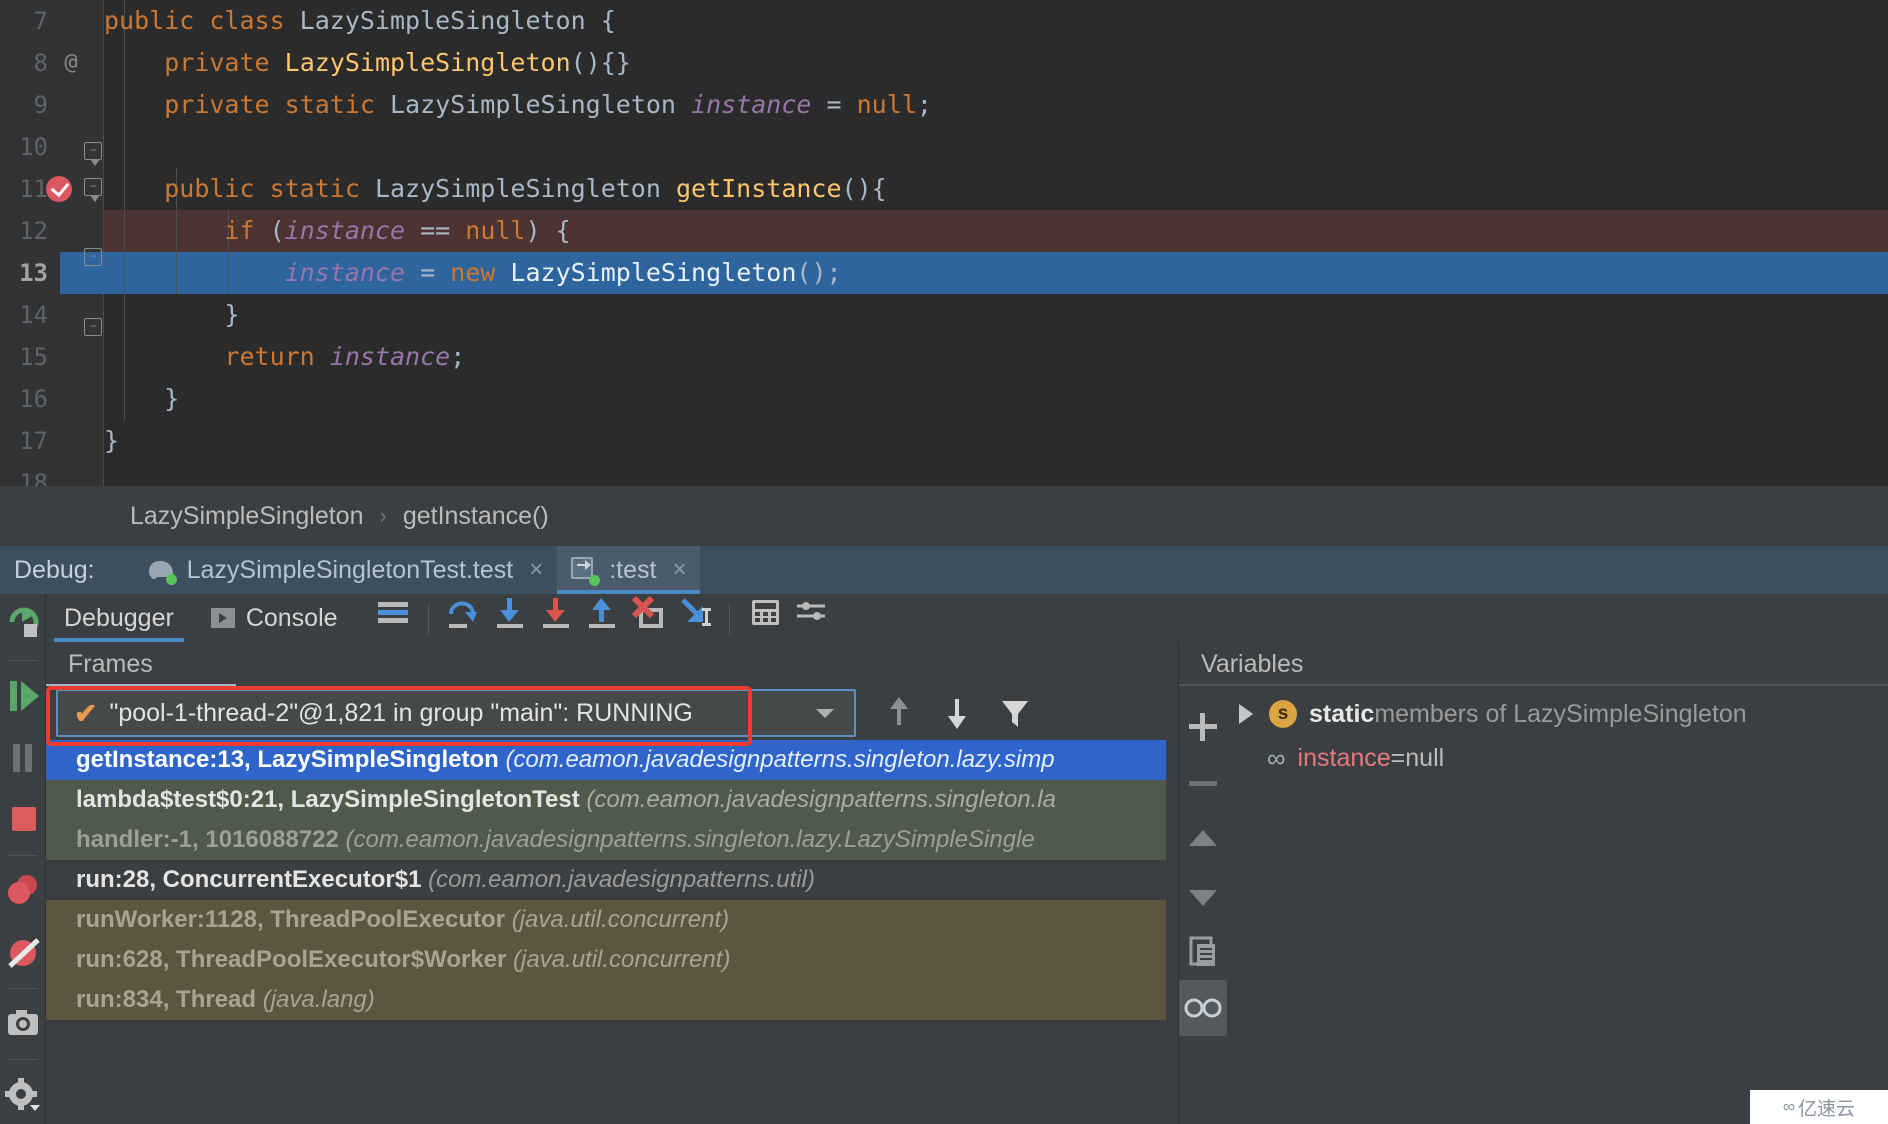 This screenshot has width=1888, height=1124. I want to click on code-line: 17}, so click(944, 441).